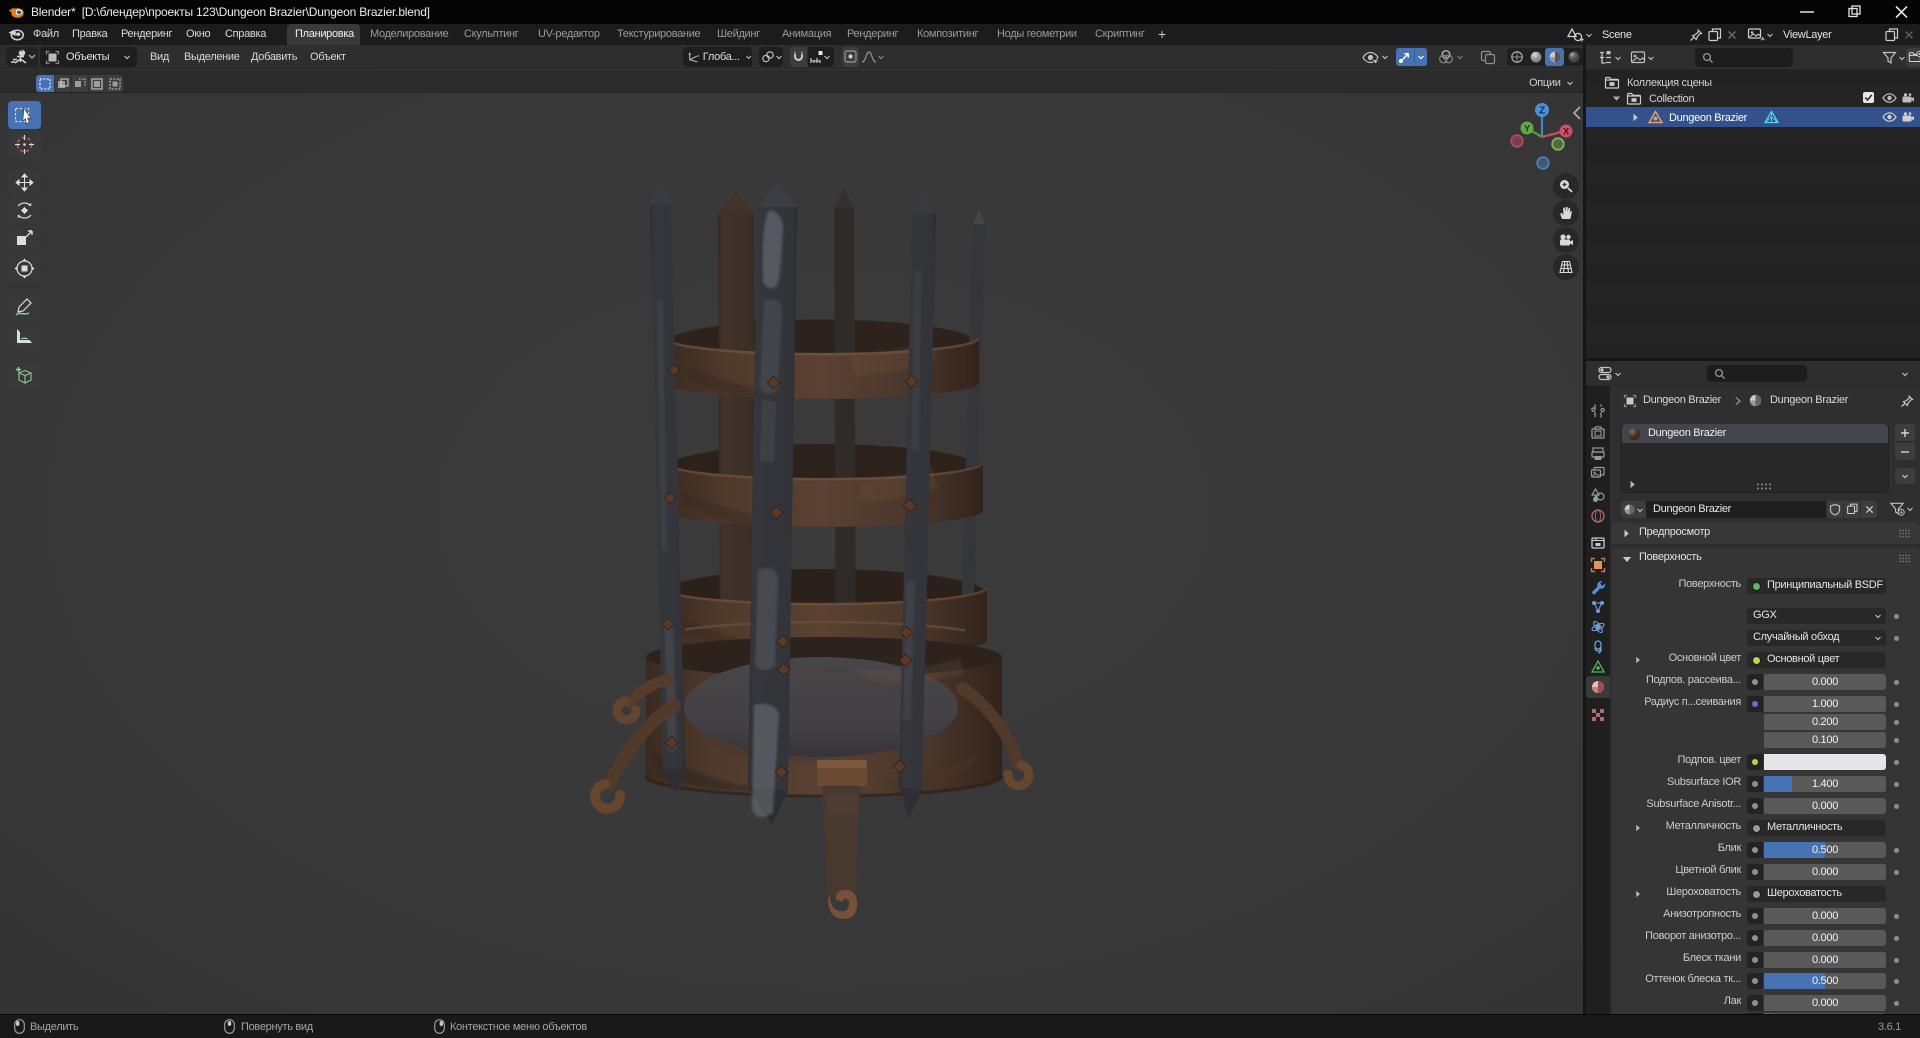 The image size is (1920, 1038). What do you see at coordinates (1527, 129) in the screenshot?
I see `svg-text: Y` at bounding box center [1527, 129].